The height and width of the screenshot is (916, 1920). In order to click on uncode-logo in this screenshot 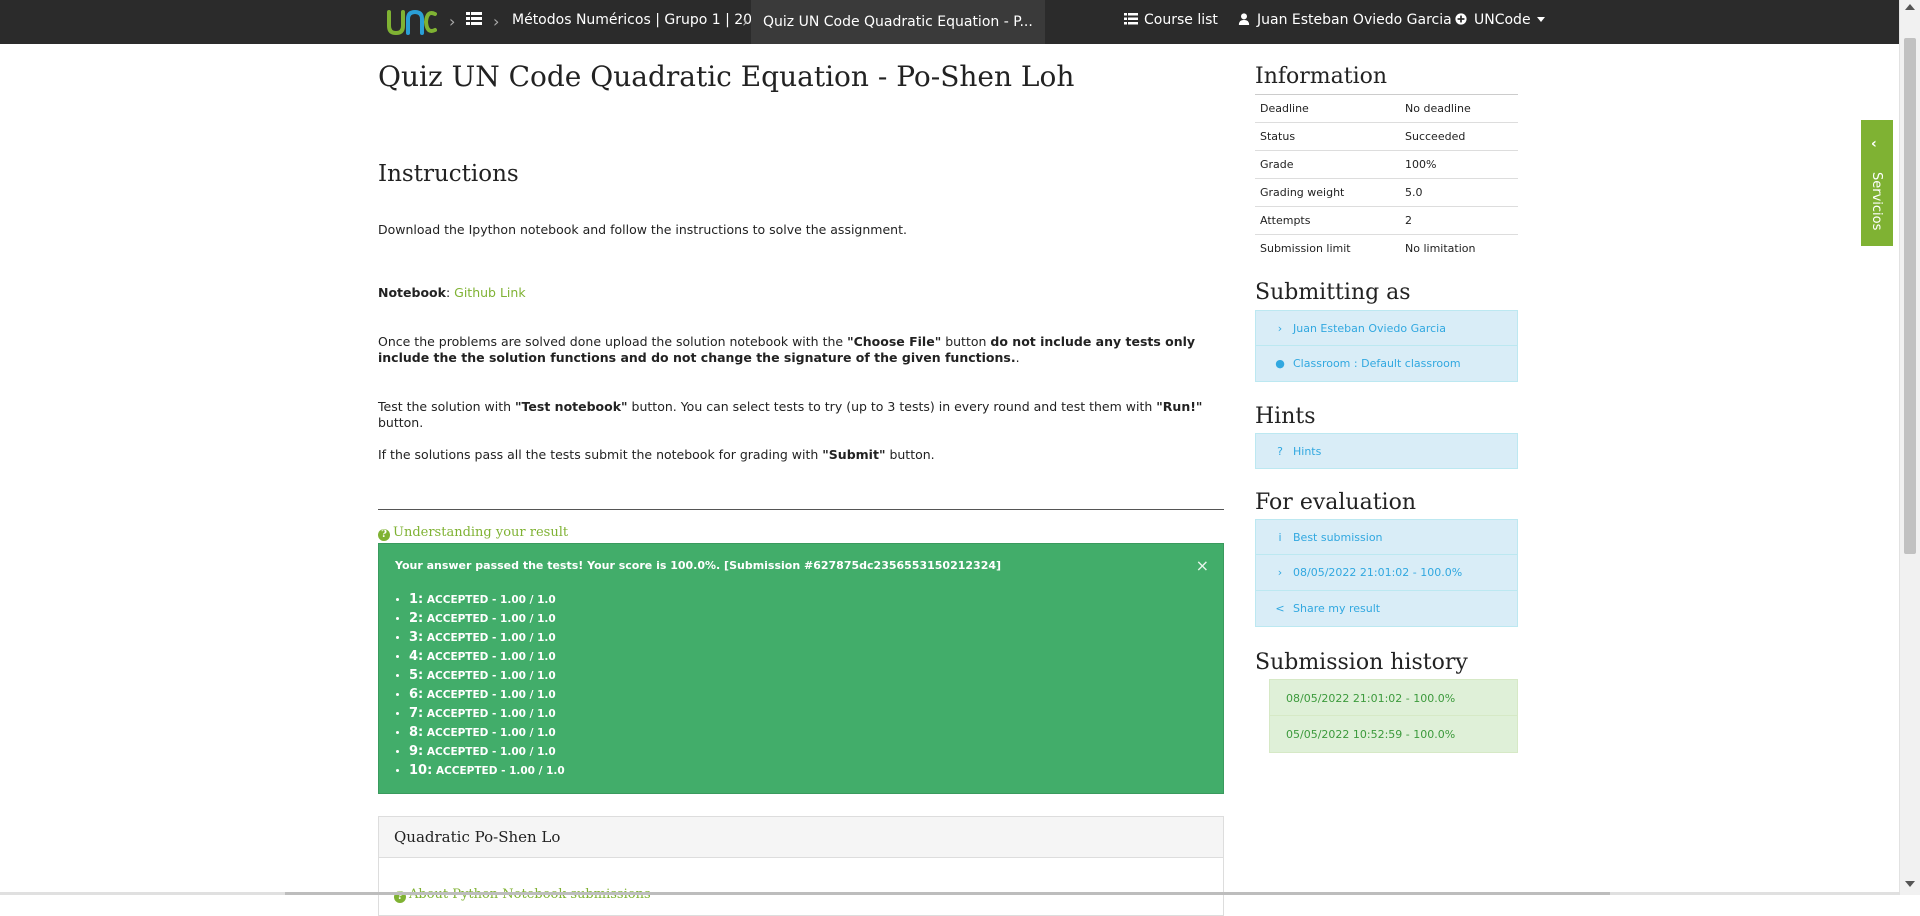, I will do `click(411, 22)`.